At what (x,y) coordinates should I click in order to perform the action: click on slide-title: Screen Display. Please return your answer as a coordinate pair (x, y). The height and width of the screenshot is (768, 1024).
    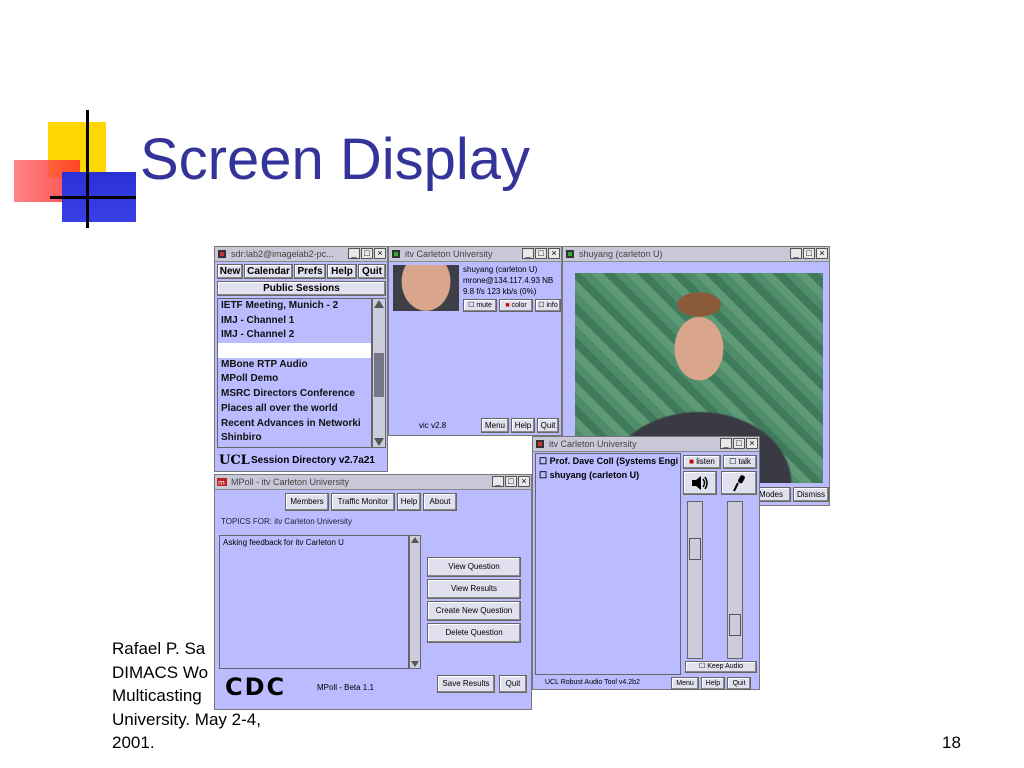
    Looking at the image, I should click on (335, 159).